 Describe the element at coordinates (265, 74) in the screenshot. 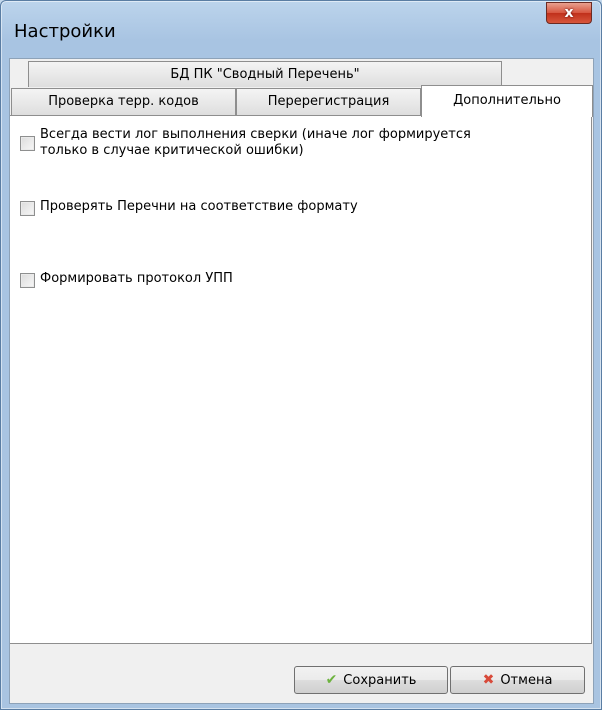

I see `tab-bd-pk: БД ПК "Сводный Перечень"` at that location.